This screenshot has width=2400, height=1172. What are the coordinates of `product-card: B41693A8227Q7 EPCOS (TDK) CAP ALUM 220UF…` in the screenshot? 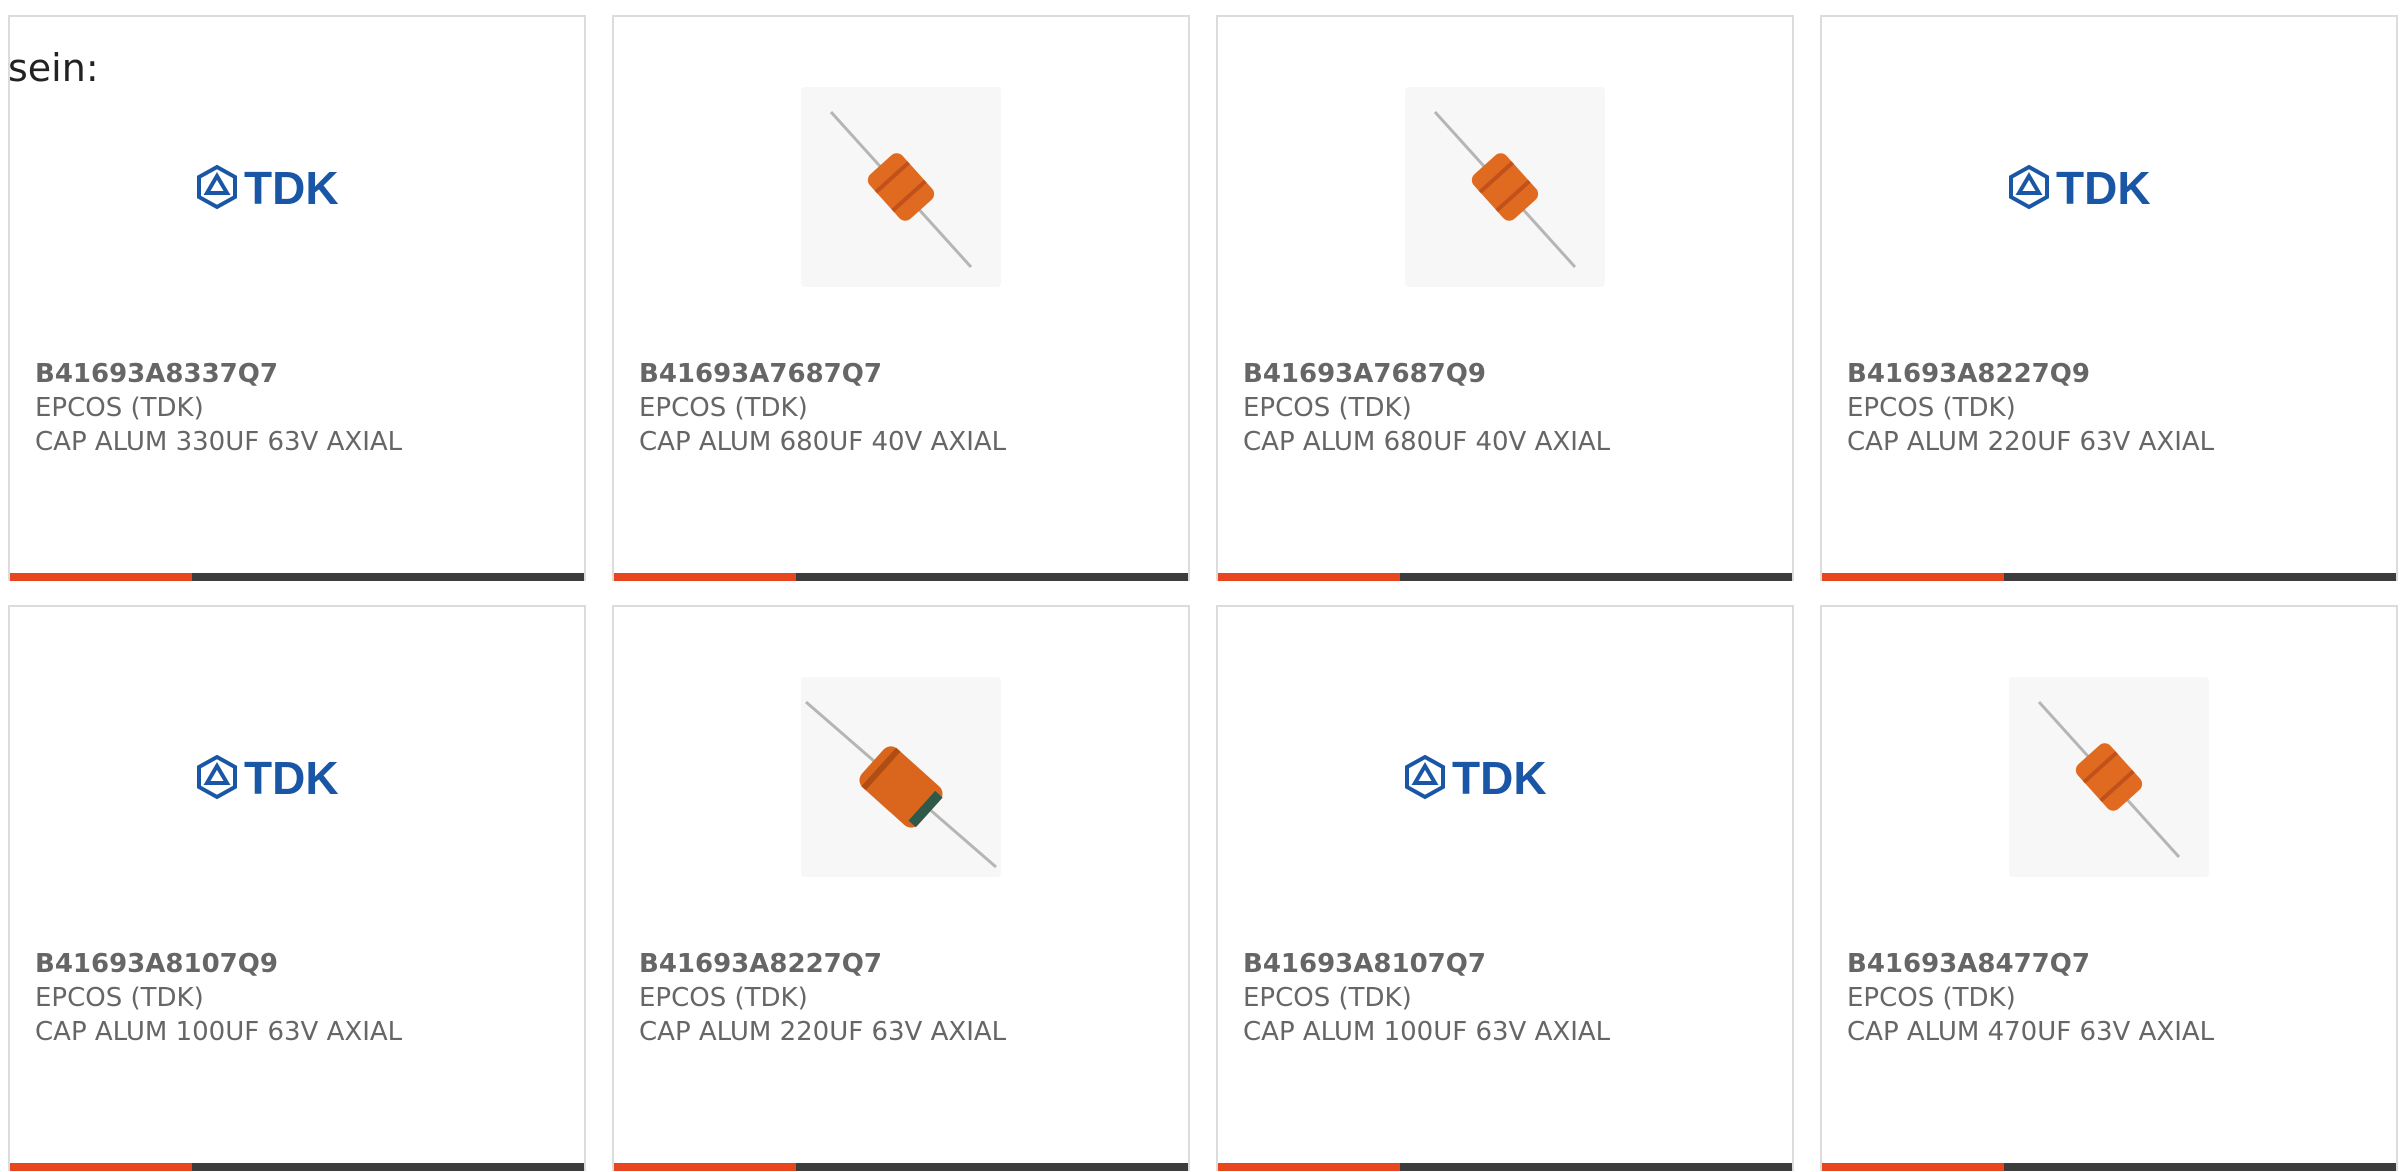 It's located at (901, 888).